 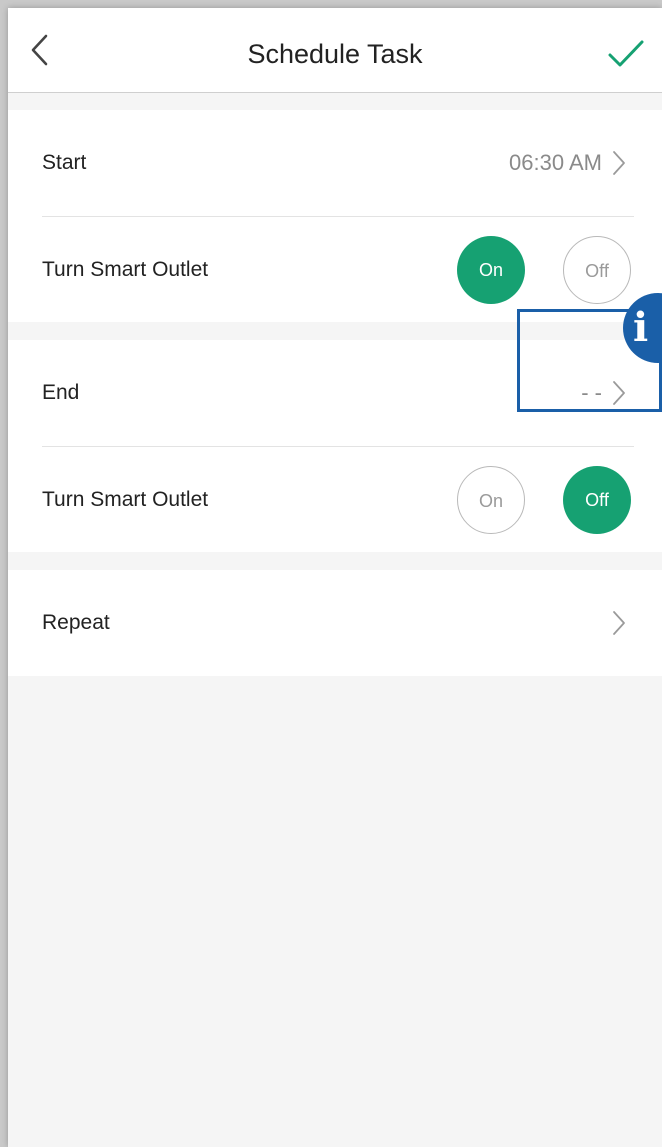 What do you see at coordinates (597, 270) in the screenshot?
I see `start-off-button: Off` at bounding box center [597, 270].